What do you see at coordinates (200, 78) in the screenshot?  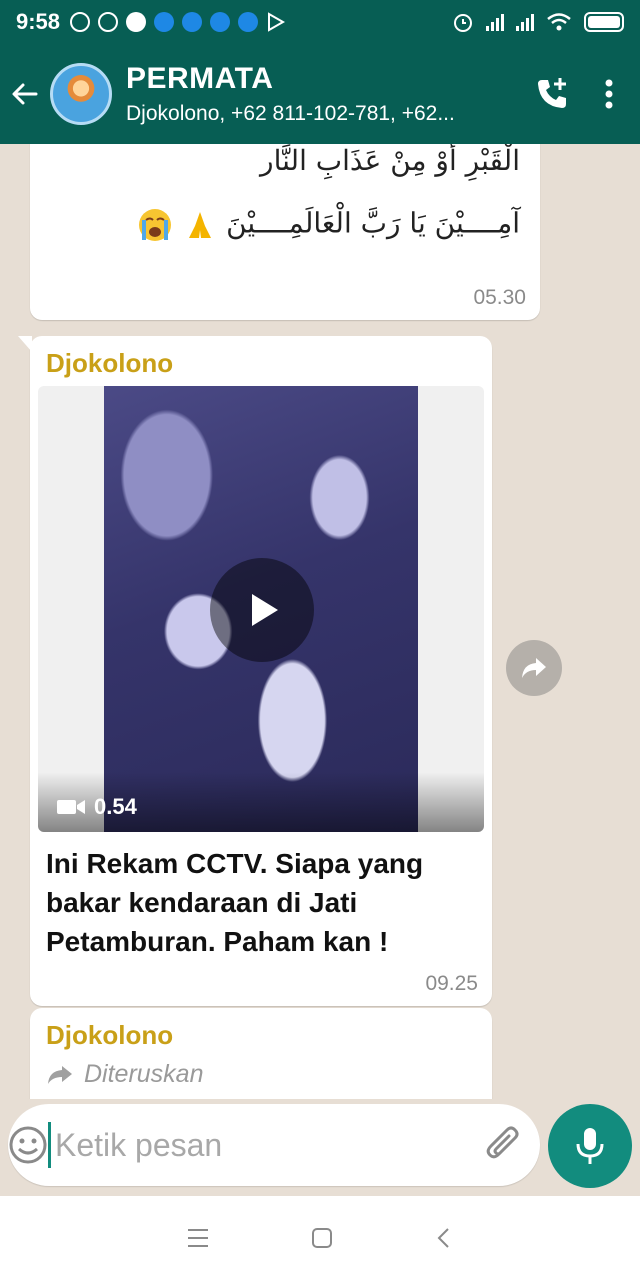 I see `chat-title: PERMATA` at bounding box center [200, 78].